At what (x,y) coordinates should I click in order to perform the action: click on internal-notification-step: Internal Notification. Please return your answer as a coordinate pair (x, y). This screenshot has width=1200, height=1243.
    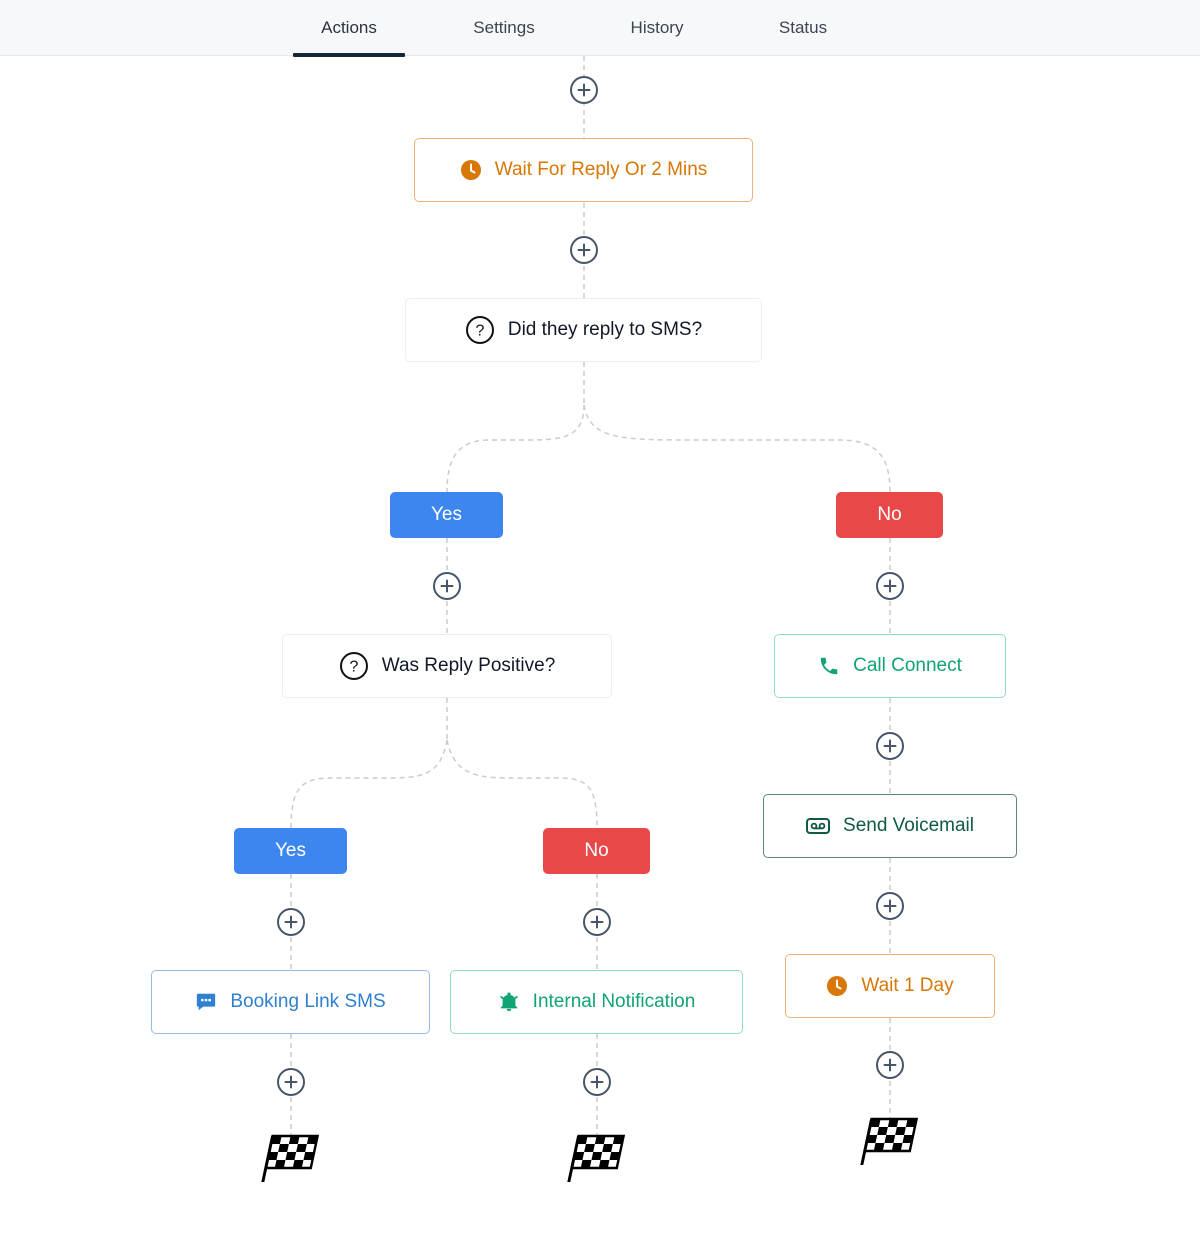
    Looking at the image, I should click on (596, 1002).